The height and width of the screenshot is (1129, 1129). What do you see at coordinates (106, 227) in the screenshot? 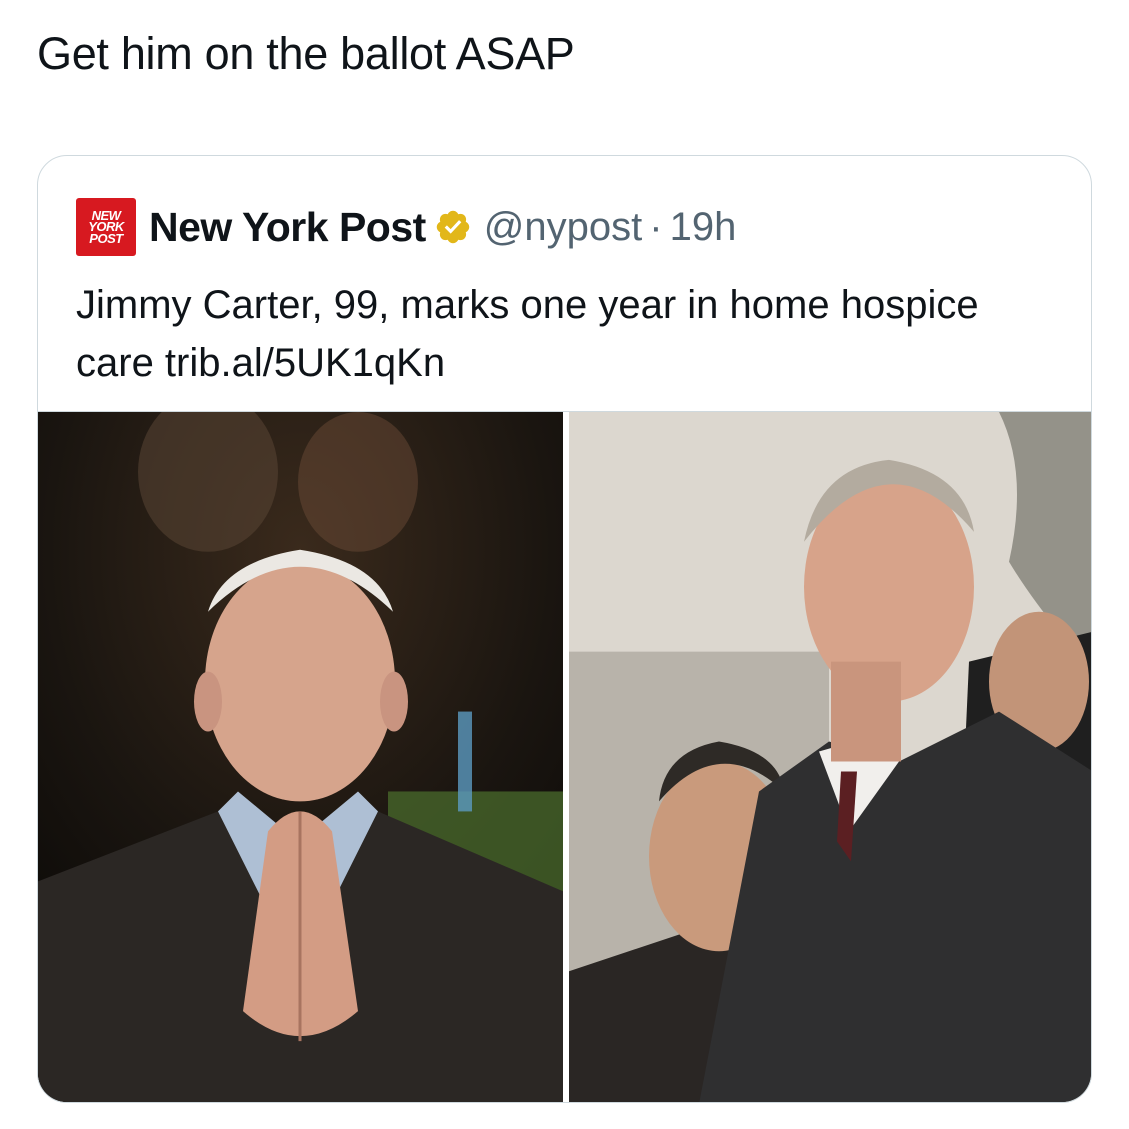
I see `new-york-post-avatar: NEW YORK POST` at bounding box center [106, 227].